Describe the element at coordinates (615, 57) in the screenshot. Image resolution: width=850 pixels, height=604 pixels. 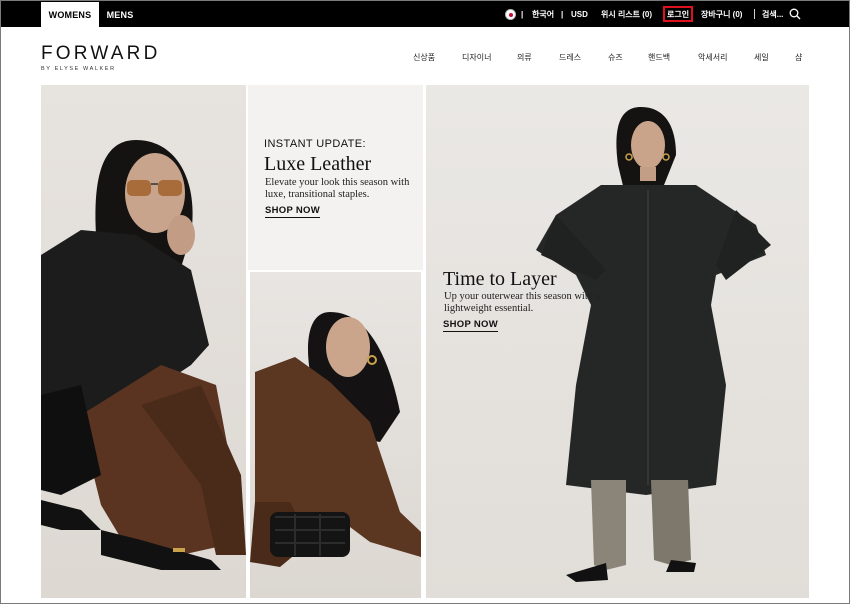
I see `nav-shoes: 슈즈` at that location.